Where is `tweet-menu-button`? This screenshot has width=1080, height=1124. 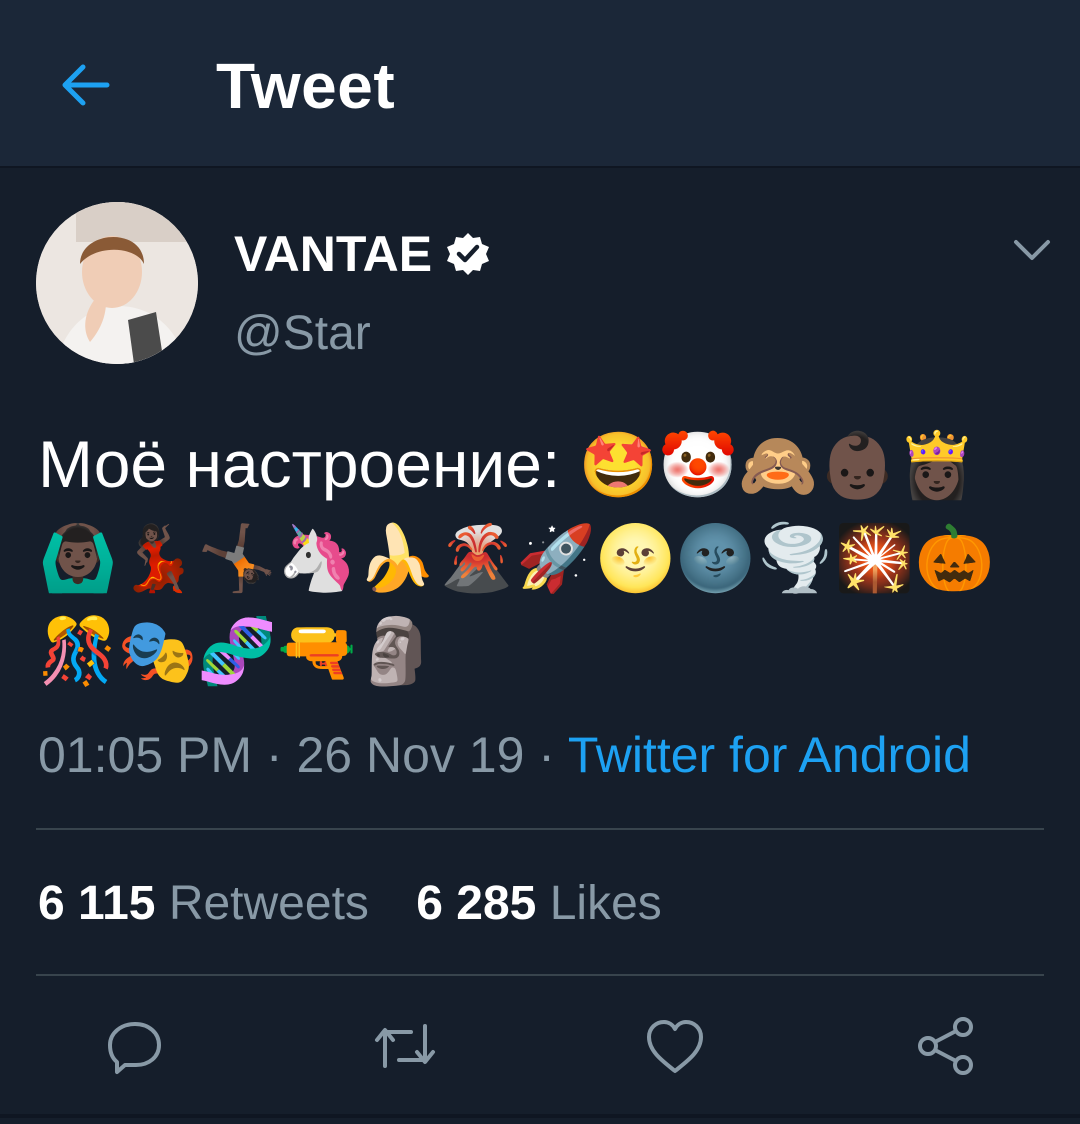
tweet-menu-button is located at coordinates (1032, 250).